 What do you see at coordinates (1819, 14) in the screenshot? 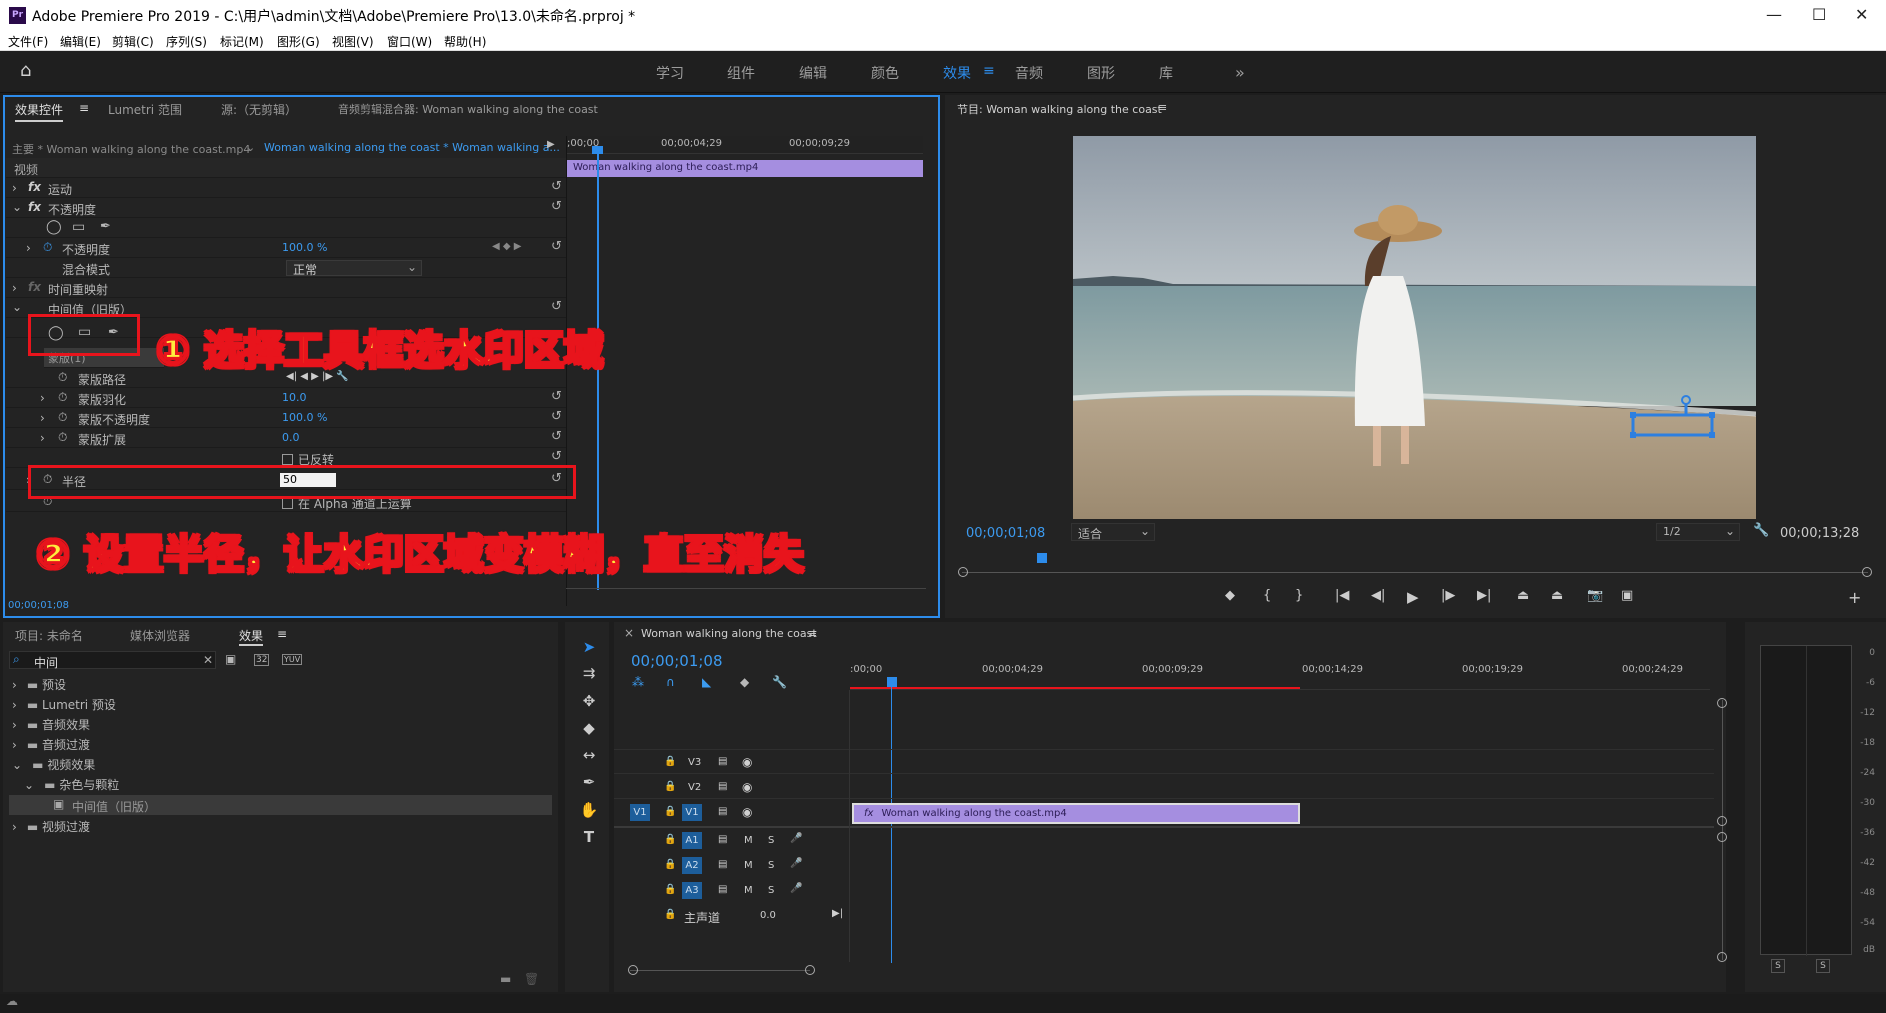
I see `maximize-button: ☐` at bounding box center [1819, 14].